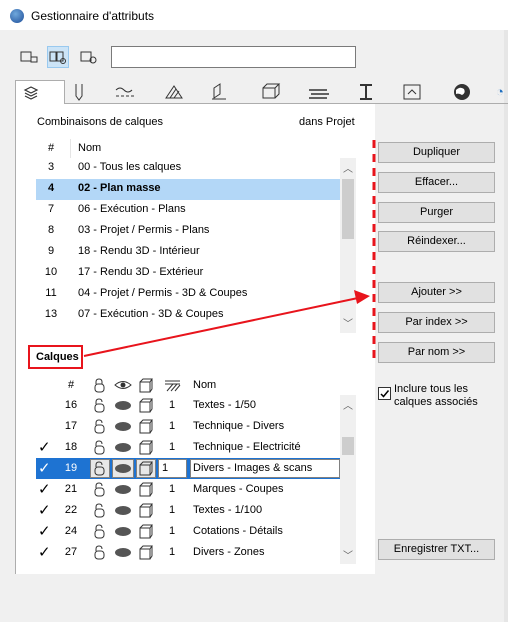 This screenshot has width=508, height=622. What do you see at coordinates (348, 554) in the screenshot?
I see `scroll-down-icon: ﹀` at bounding box center [348, 554].